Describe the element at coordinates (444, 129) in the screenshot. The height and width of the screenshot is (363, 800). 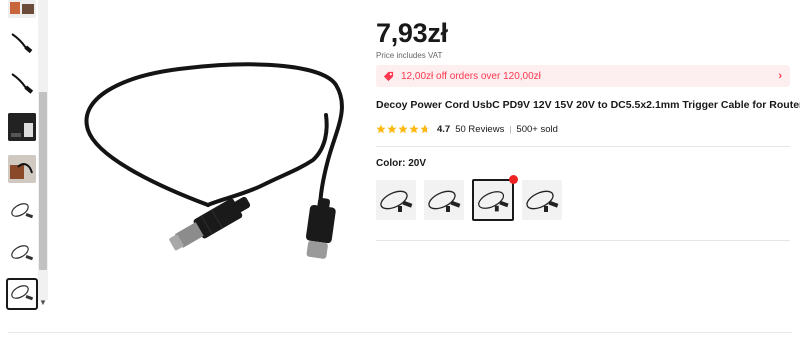
I see `rating-value: 4.7` at that location.